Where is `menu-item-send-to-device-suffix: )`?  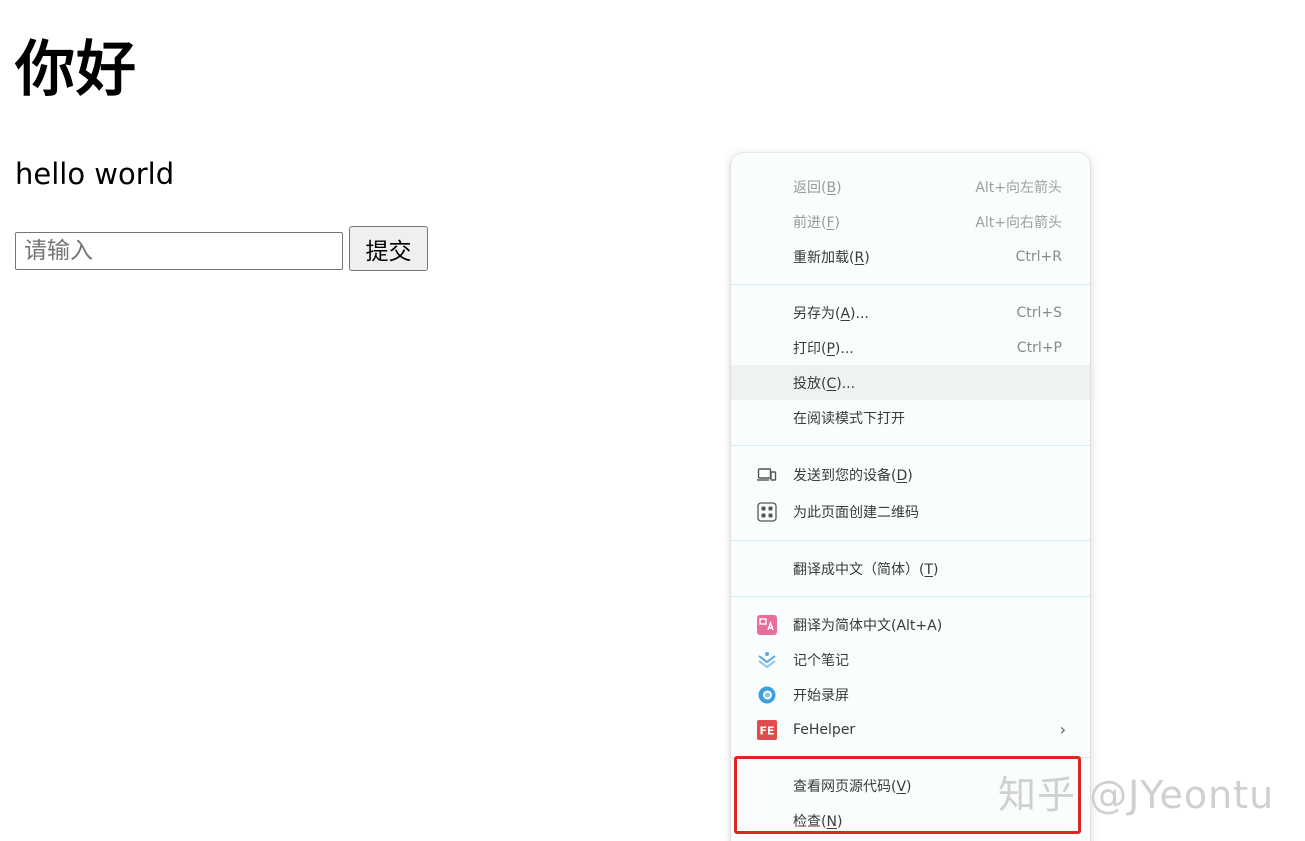 menu-item-send-to-device-suffix: ) is located at coordinates (910, 475).